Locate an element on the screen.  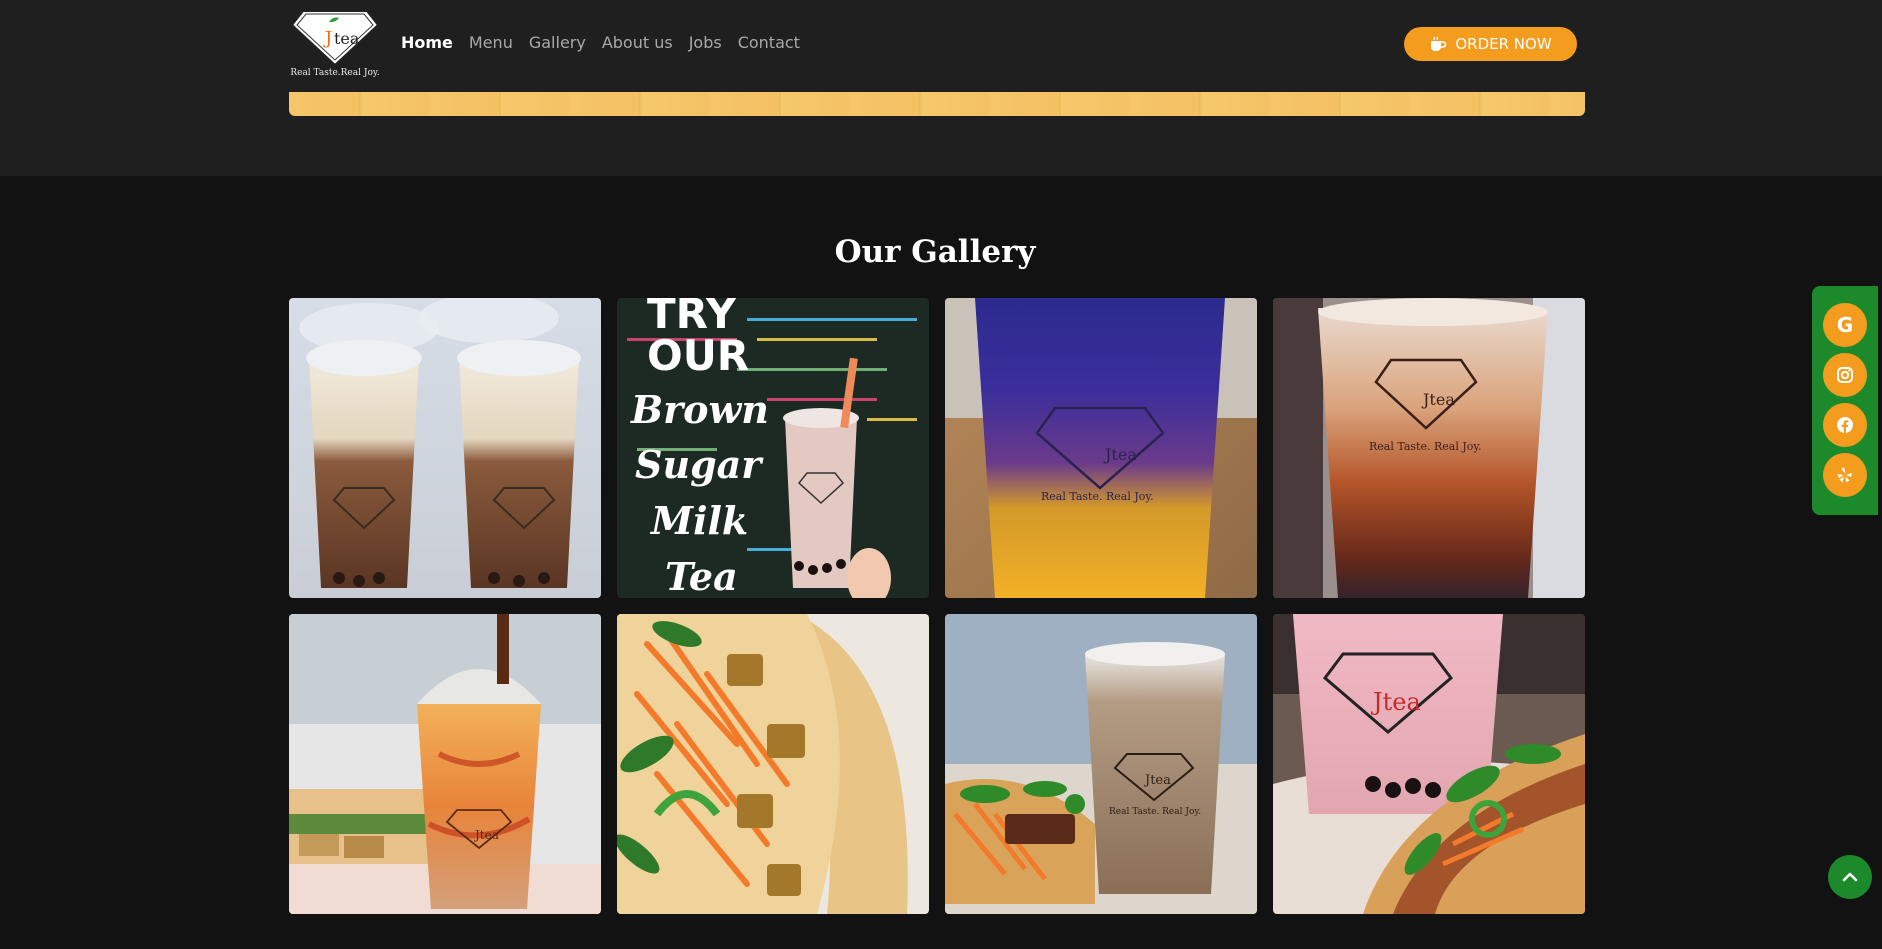
jtea-logo: J tea Real Taste.Real Joy. is located at coordinates (335, 45).